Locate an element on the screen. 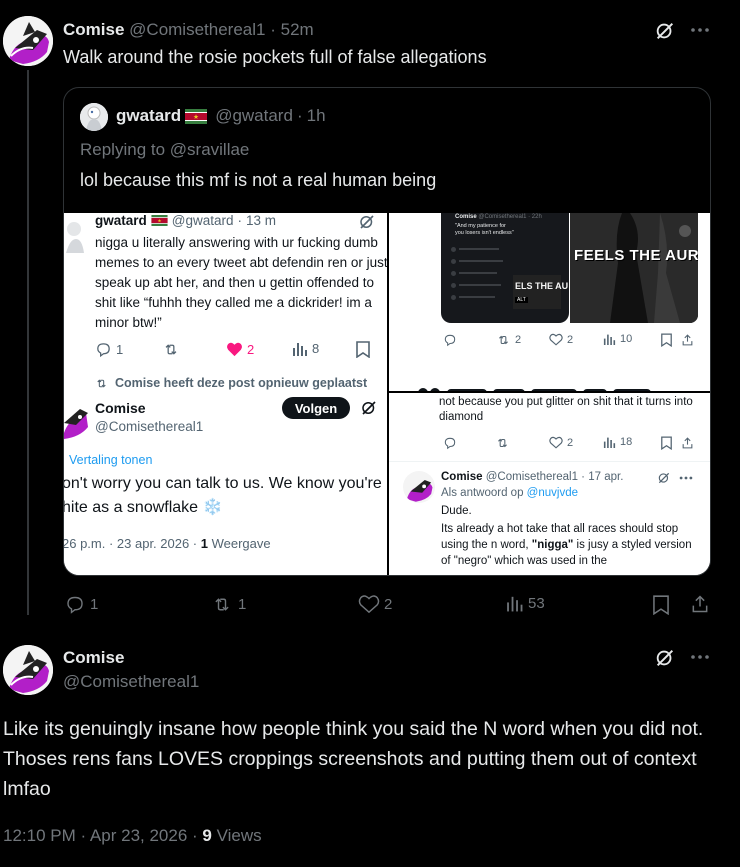 The height and width of the screenshot is (867, 740). img2-views-stat: 10 is located at coordinates (617, 339).